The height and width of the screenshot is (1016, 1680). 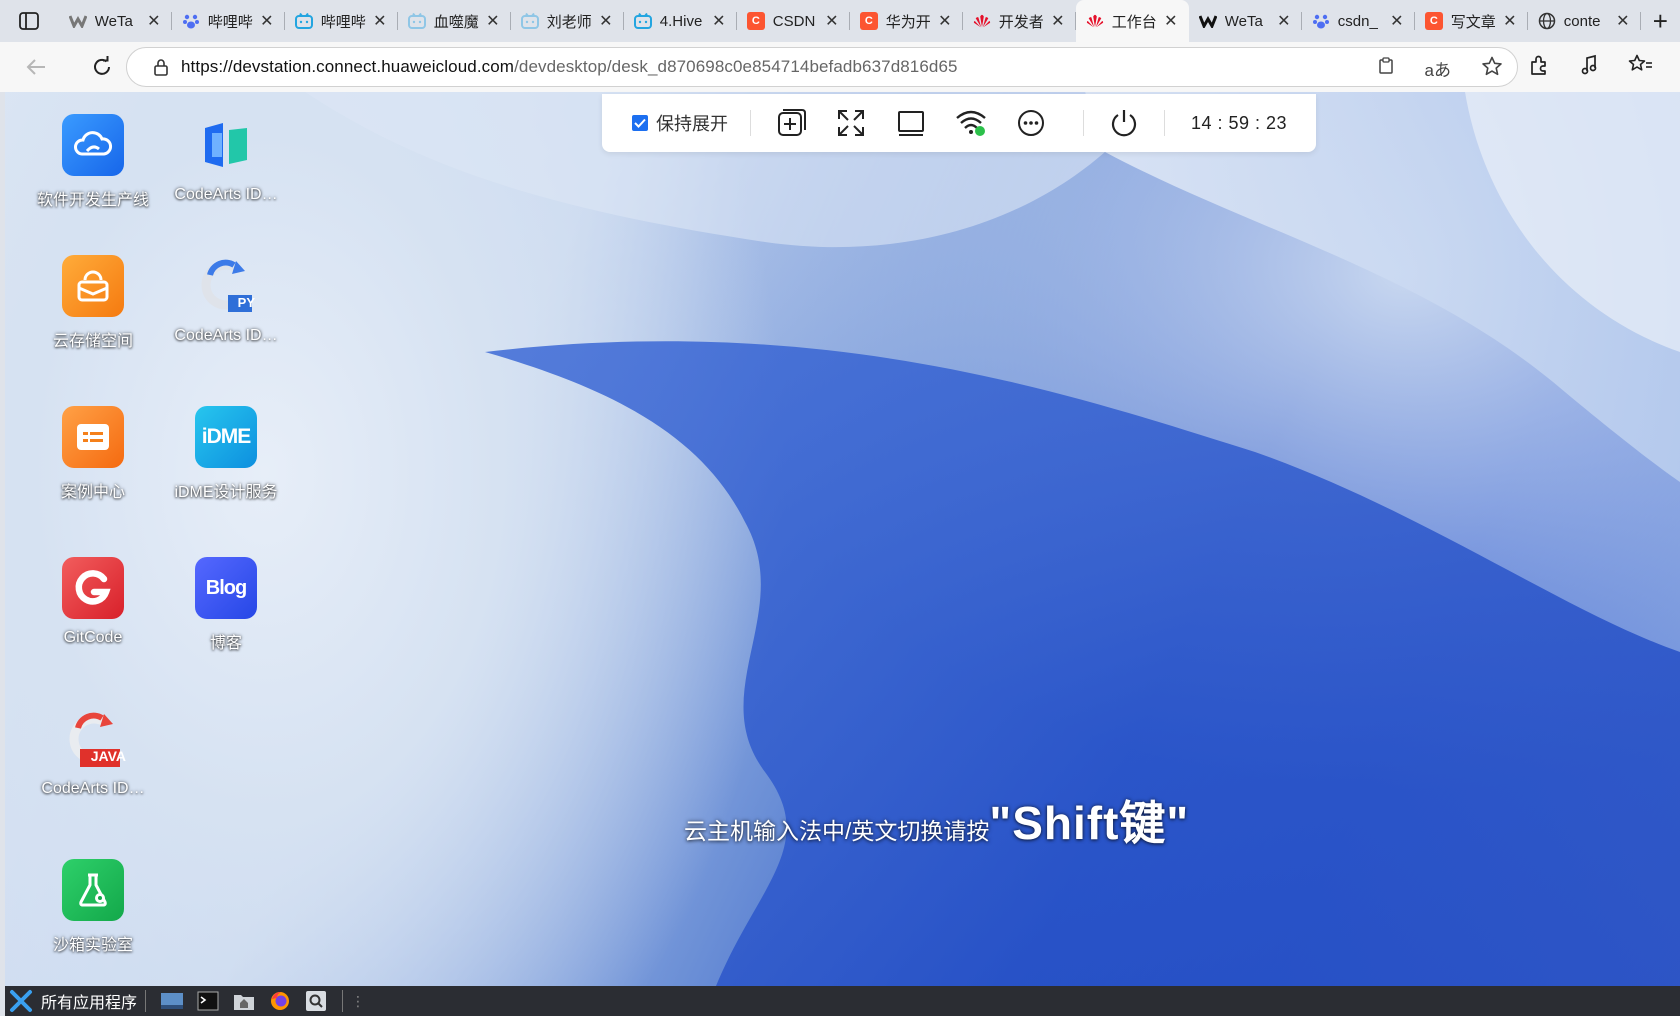 What do you see at coordinates (911, 123) in the screenshot?
I see `display-button` at bounding box center [911, 123].